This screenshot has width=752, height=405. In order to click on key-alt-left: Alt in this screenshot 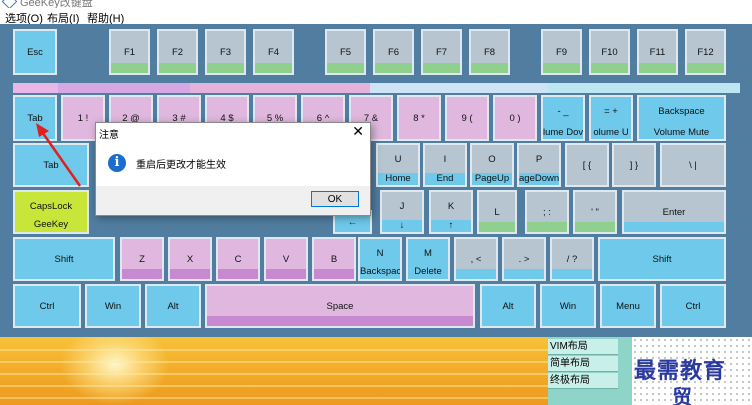, I will do `click(173, 306)`.